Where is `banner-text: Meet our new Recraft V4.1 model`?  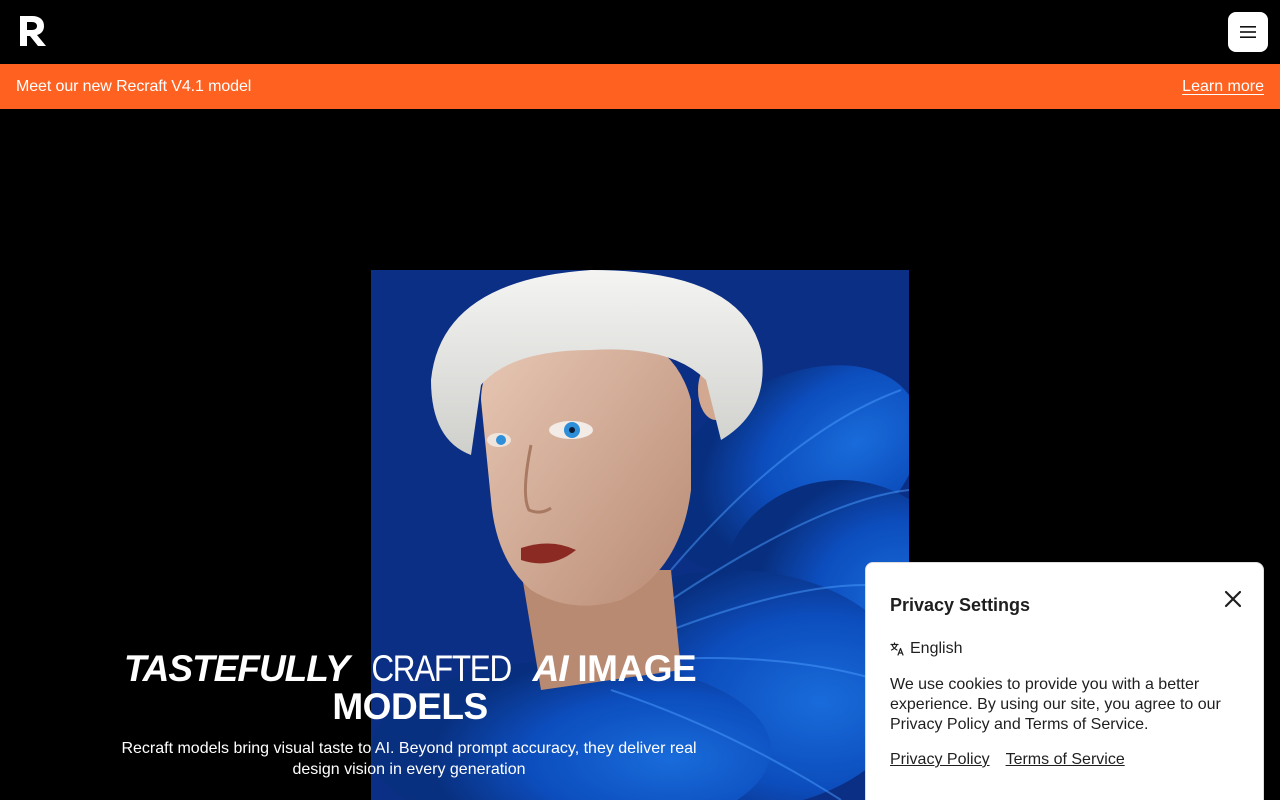 banner-text: Meet our new Recraft V4.1 model is located at coordinates (134, 86).